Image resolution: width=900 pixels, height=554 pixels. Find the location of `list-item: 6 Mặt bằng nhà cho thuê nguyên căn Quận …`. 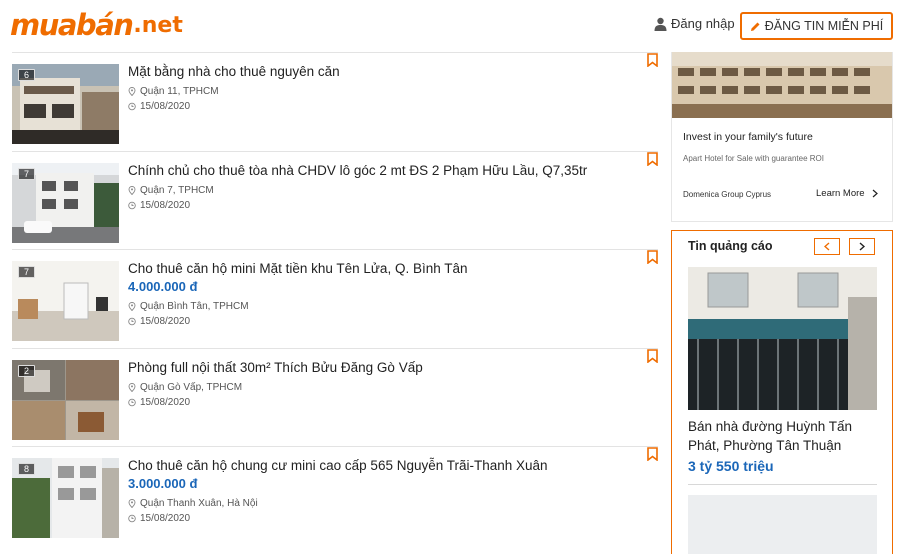

list-item: 6 Mặt bằng nhà cho thuê nguyên căn Quận … is located at coordinates (335, 101).